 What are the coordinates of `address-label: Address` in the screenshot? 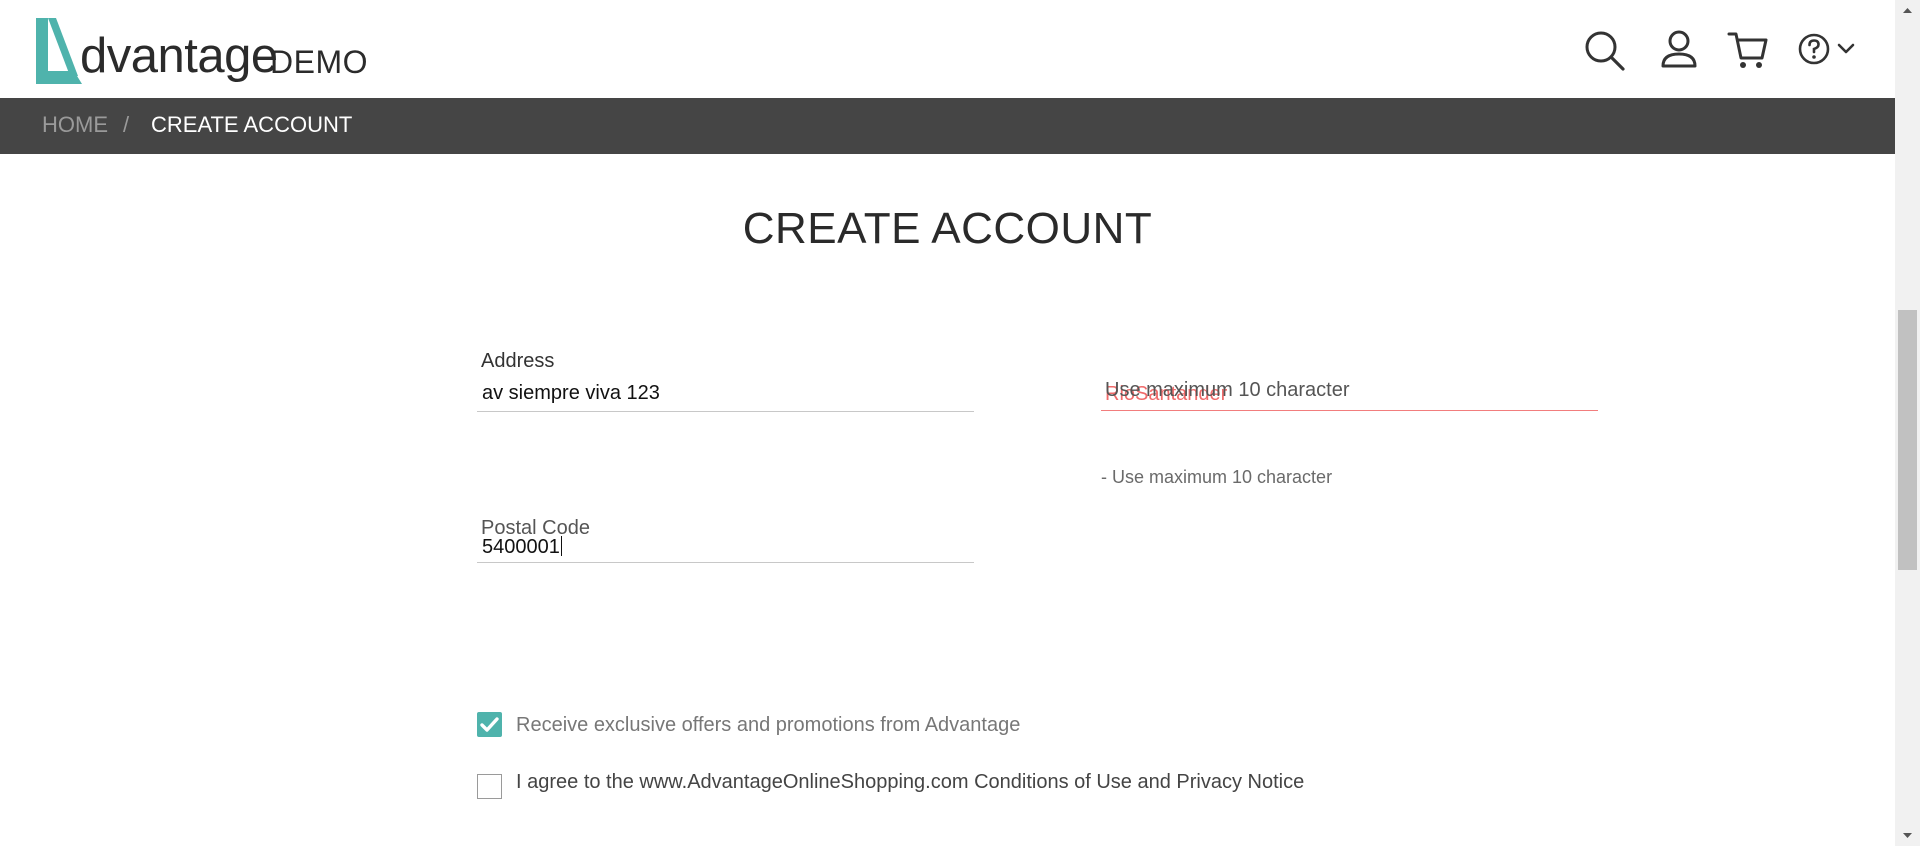 It's located at (518, 361).